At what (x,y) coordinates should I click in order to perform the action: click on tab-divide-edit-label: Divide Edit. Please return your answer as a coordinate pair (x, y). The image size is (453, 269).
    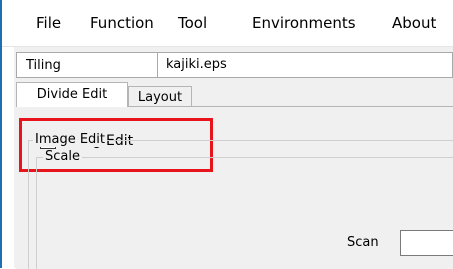
    Looking at the image, I should click on (72, 94).